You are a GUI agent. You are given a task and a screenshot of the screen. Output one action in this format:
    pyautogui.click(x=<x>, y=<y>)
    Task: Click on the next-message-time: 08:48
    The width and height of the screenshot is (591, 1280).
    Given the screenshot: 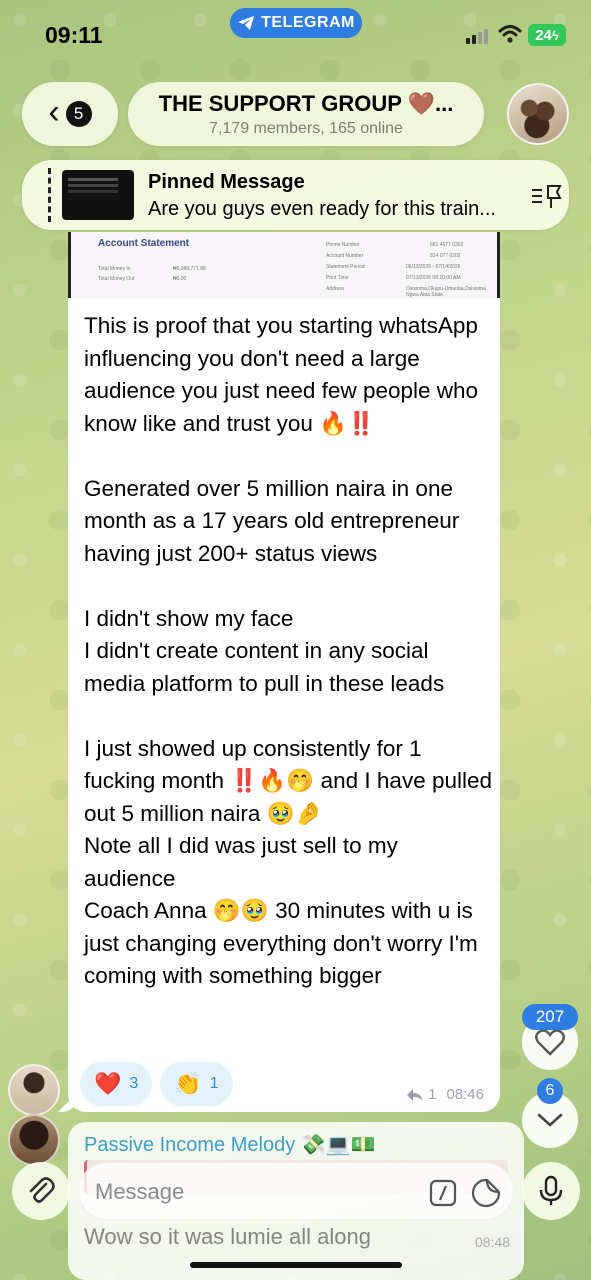 What is the action you would take?
    pyautogui.click(x=492, y=1242)
    